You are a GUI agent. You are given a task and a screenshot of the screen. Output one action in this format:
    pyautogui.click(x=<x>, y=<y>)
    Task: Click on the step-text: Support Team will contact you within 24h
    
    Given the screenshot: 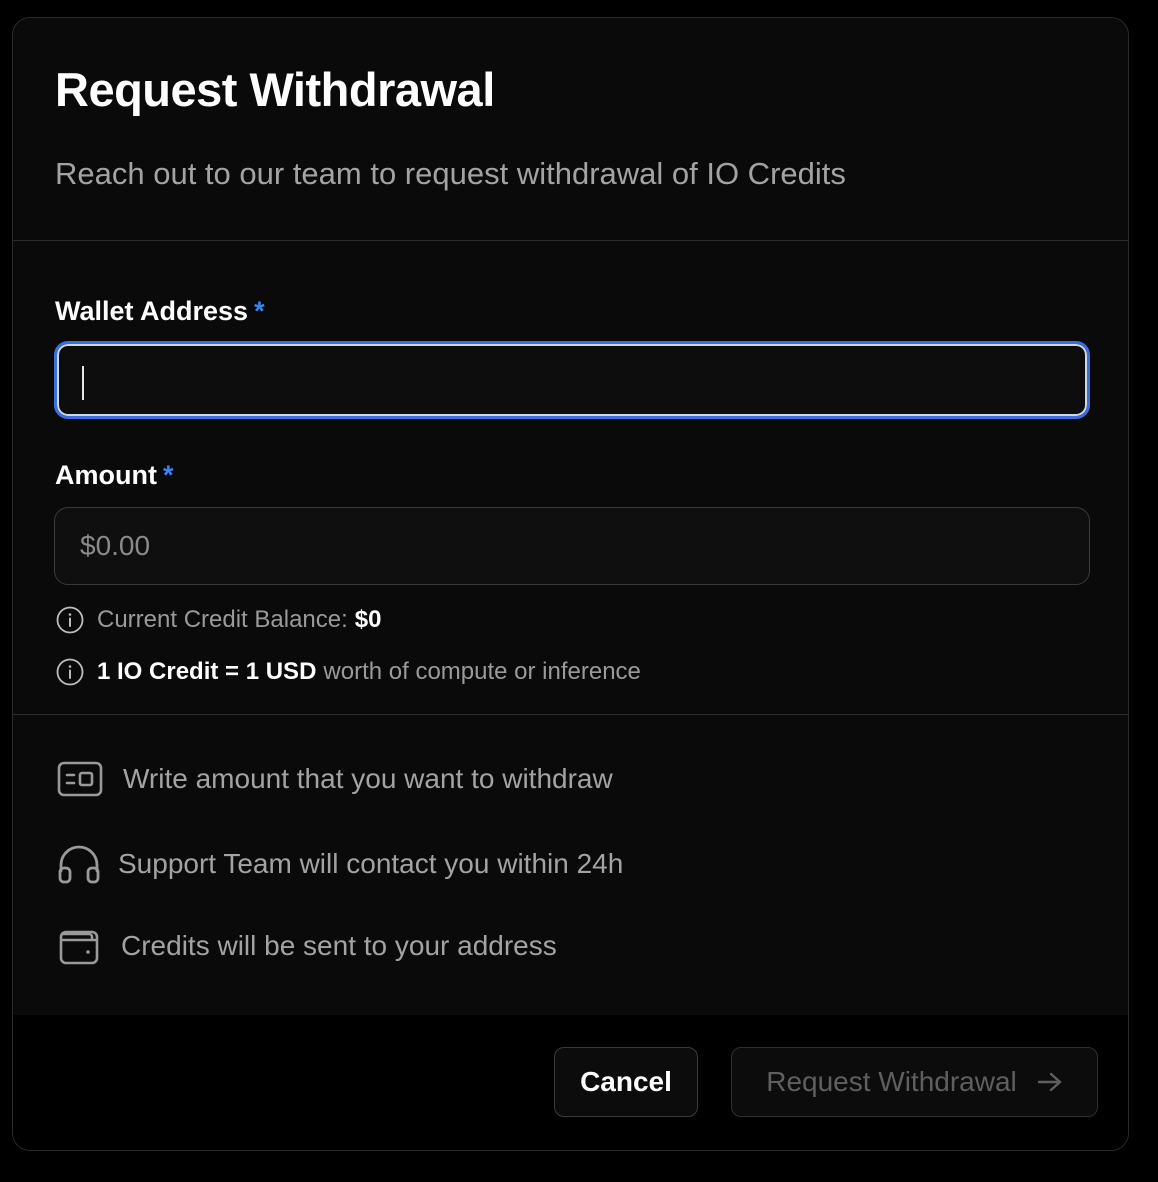 What is the action you would take?
    pyautogui.click(x=371, y=863)
    